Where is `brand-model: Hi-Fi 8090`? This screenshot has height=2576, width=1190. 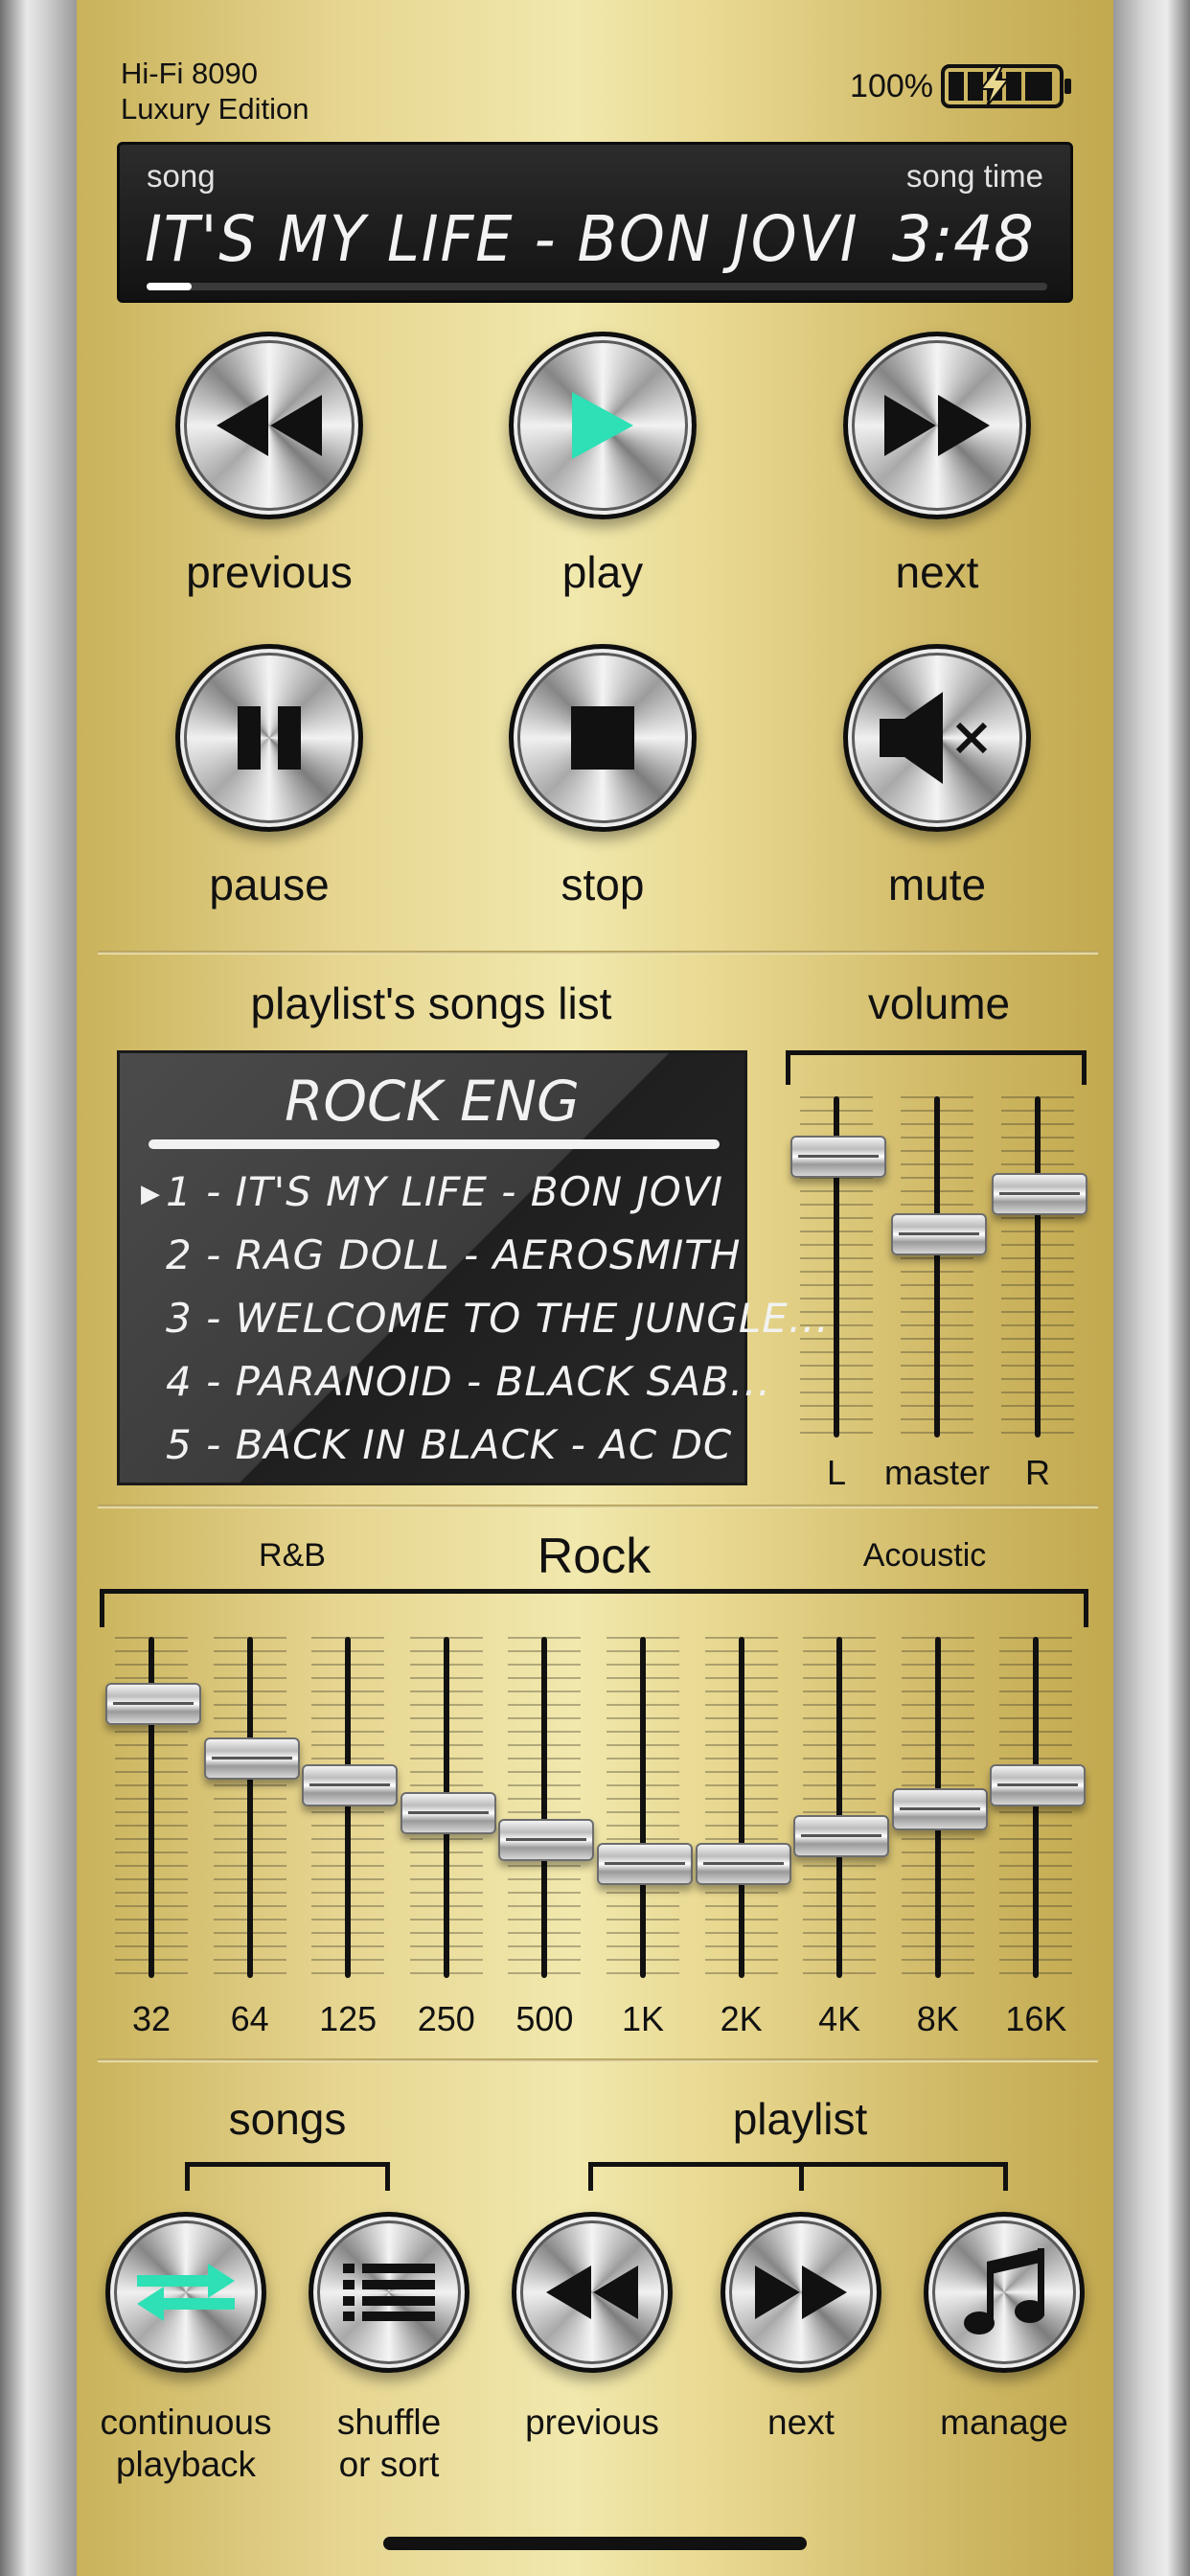
brand-model: Hi-Fi 8090 is located at coordinates (190, 73).